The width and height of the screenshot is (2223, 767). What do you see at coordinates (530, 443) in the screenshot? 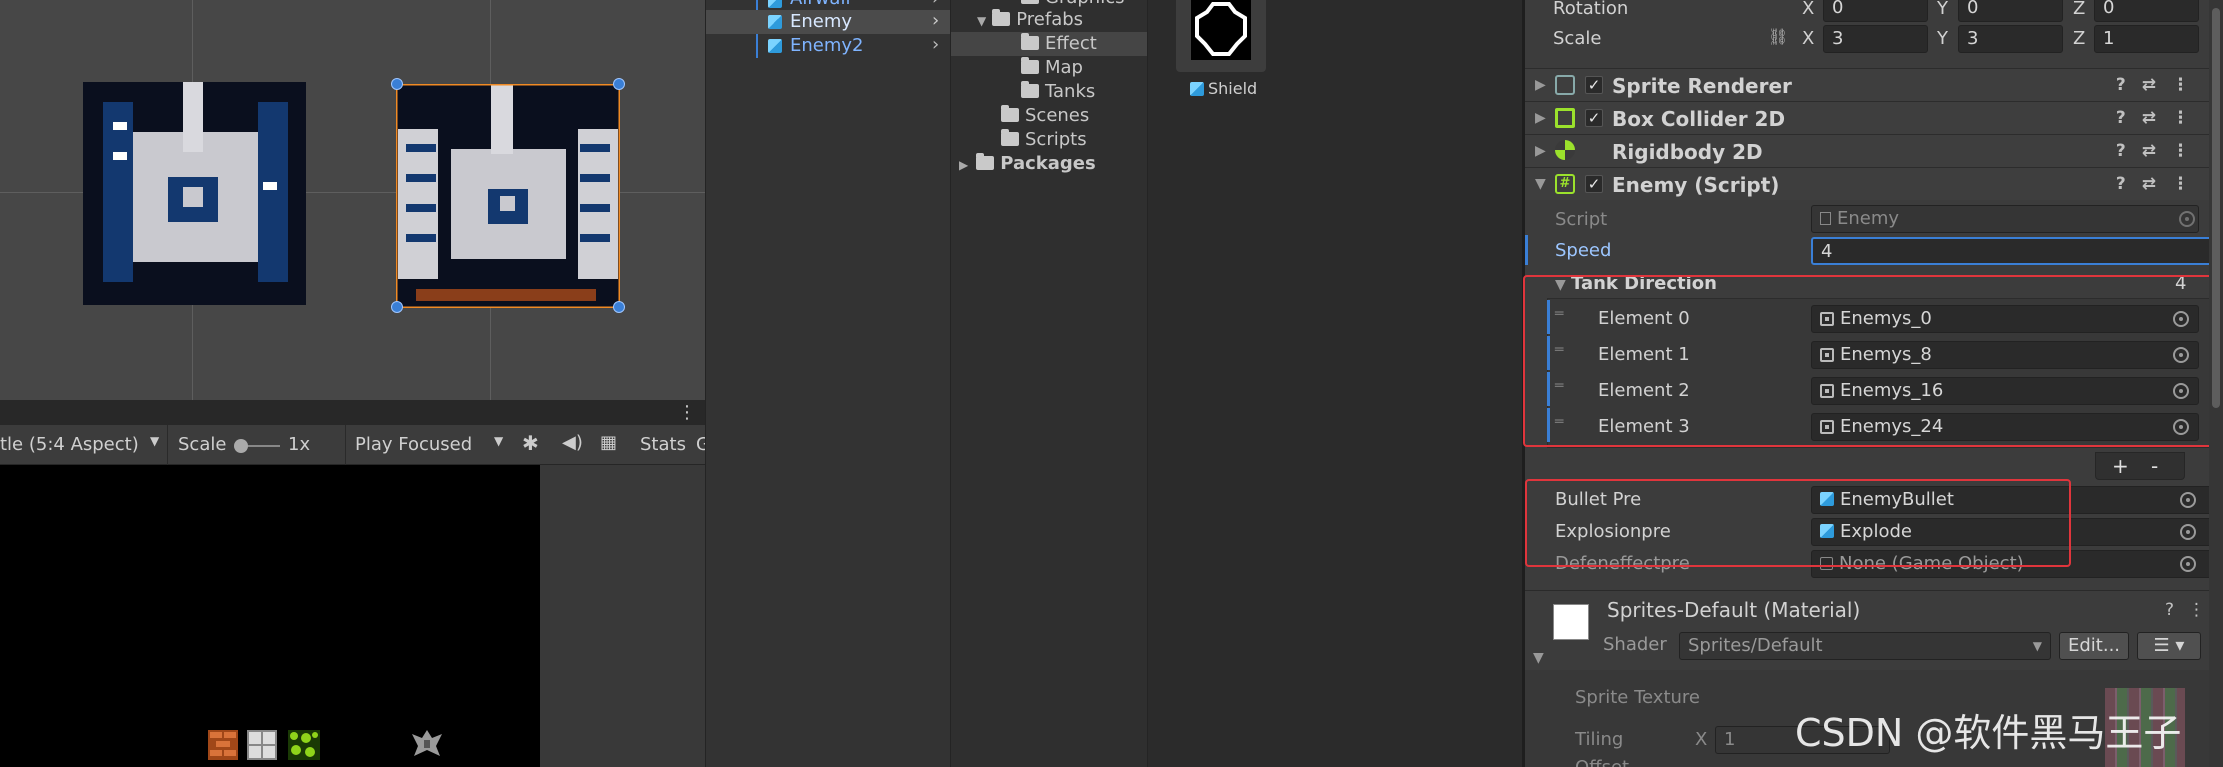
I see `bug-icon: ✱` at bounding box center [530, 443].